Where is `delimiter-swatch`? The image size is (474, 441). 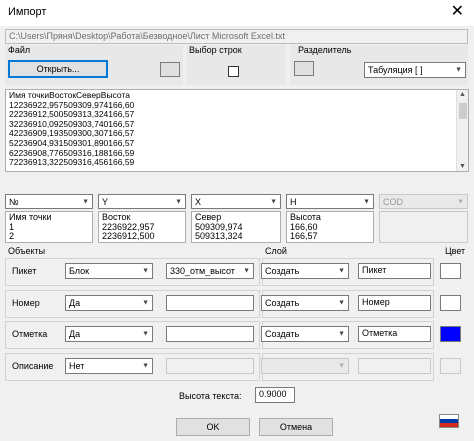
delimiter-swatch is located at coordinates (304, 68).